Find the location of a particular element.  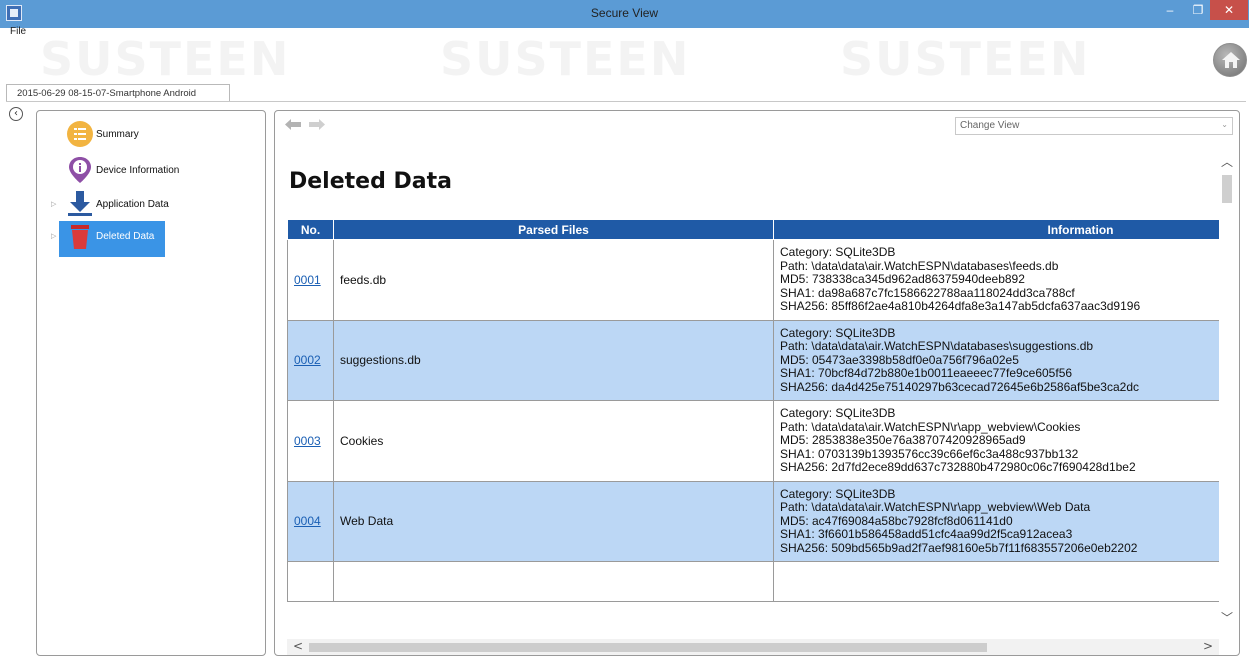

cell-information is located at coordinates (996, 581).